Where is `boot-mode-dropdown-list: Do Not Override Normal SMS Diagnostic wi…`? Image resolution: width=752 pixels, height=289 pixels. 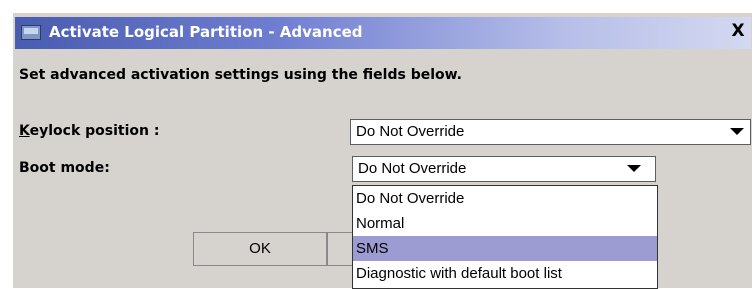 boot-mode-dropdown-list: Do Not Override Normal SMS Diagnostic wi… is located at coordinates (505, 237).